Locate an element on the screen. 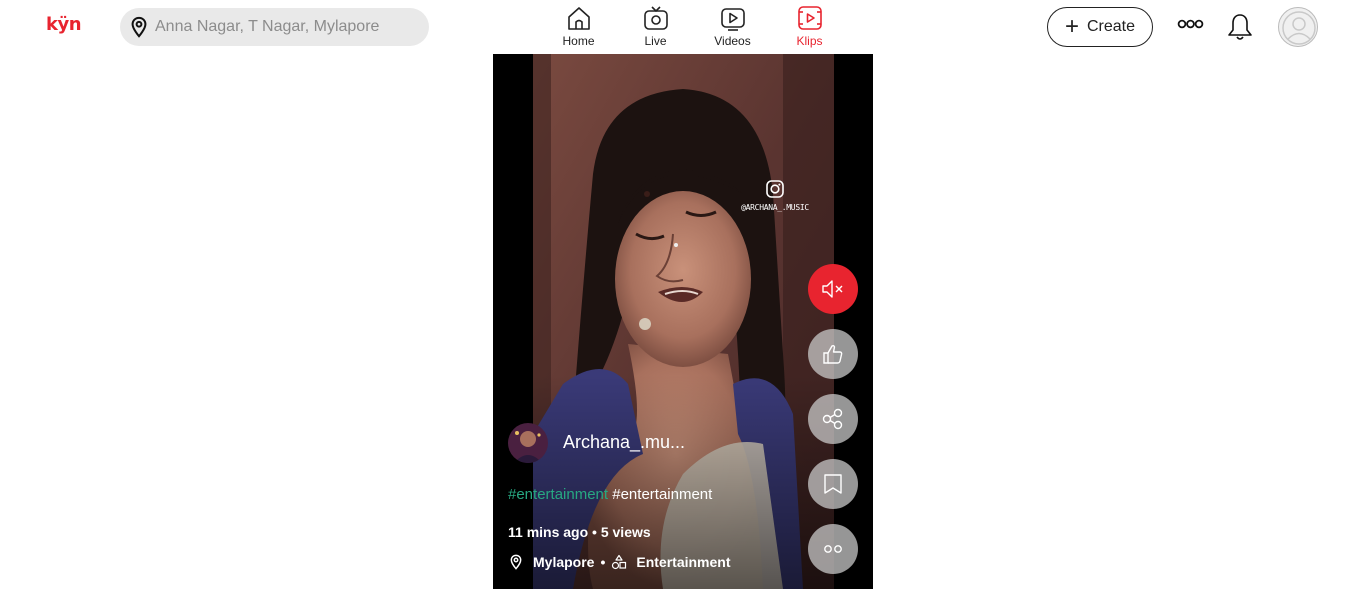 This screenshot has width=1366, height=589. apps-more-icon is located at coordinates (1191, 24).